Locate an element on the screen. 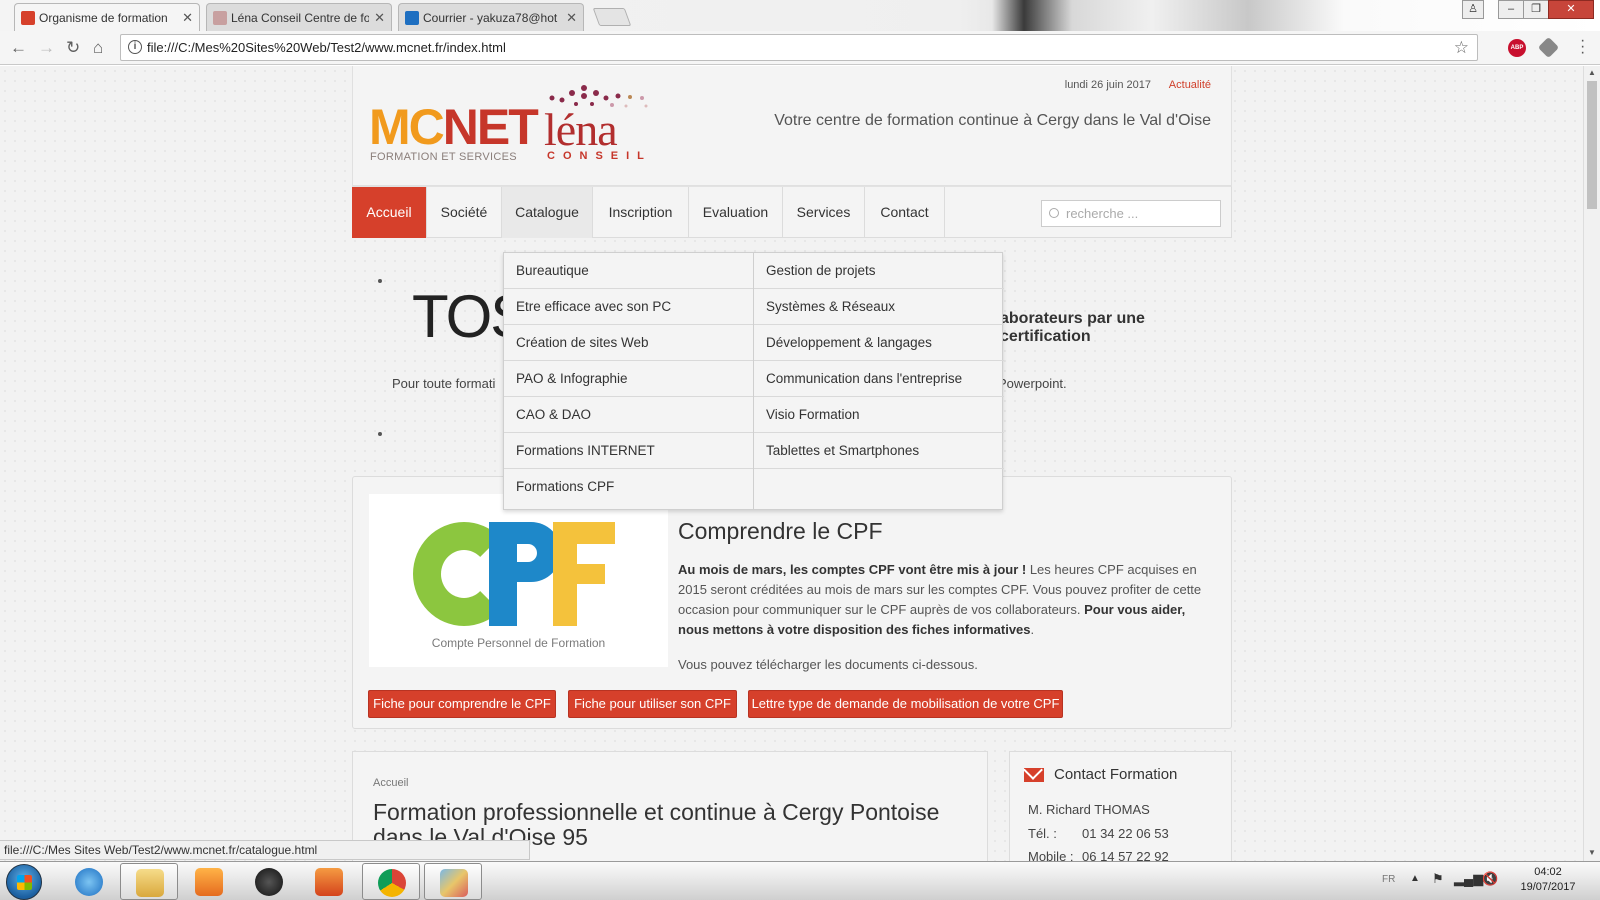 Image resolution: width=1600 pixels, height=900 pixels. dropdown-item: Gestion de projets is located at coordinates (879, 271).